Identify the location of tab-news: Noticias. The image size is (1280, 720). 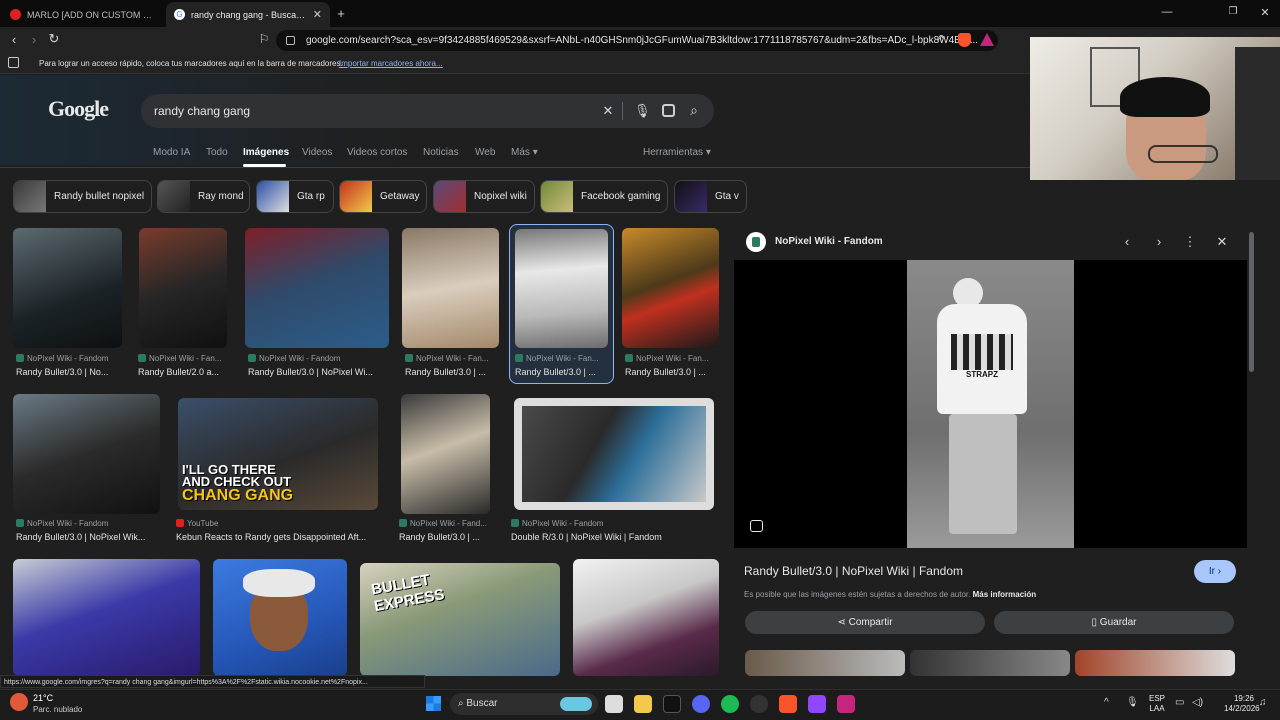
(441, 152).